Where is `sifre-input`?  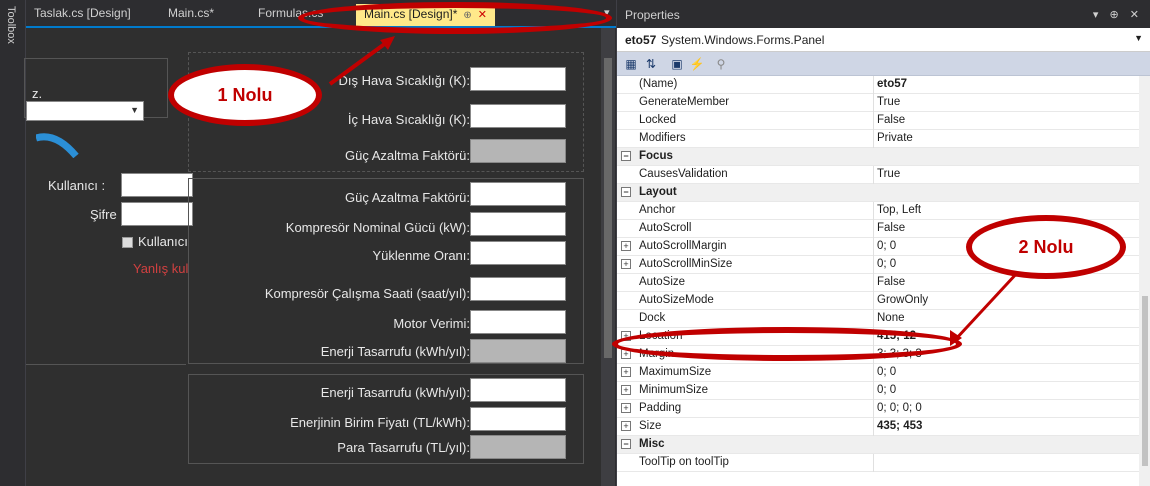
sifre-input is located at coordinates (157, 214).